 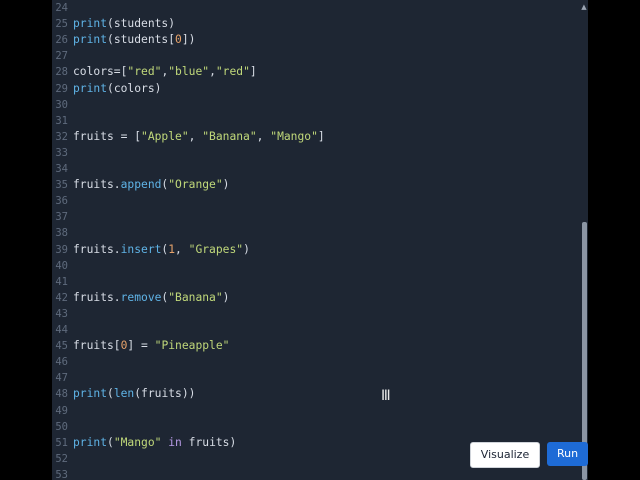 I want to click on line-number: 45, so click(x=61, y=346).